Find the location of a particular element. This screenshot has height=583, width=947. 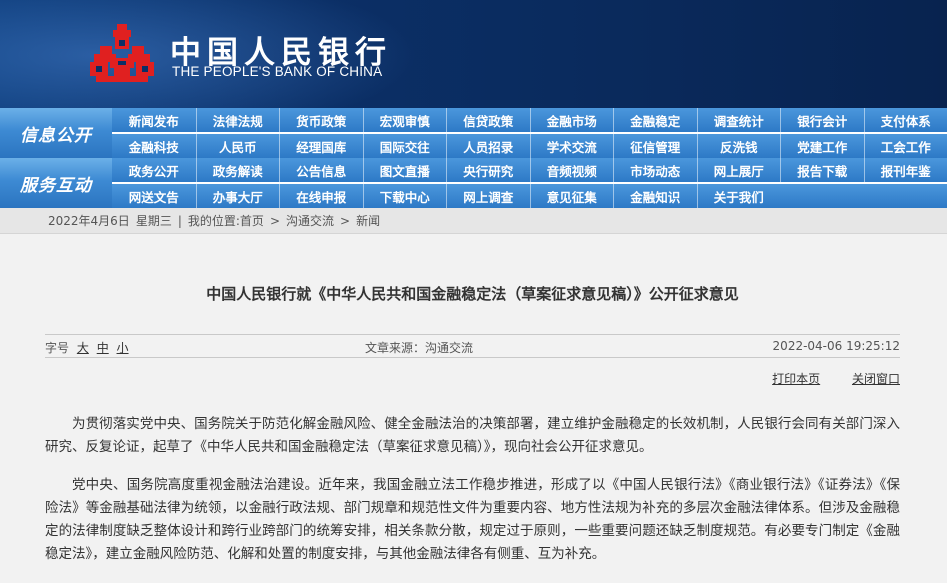

nav-item-row3-7: 网上展厅 is located at coordinates (738, 170).